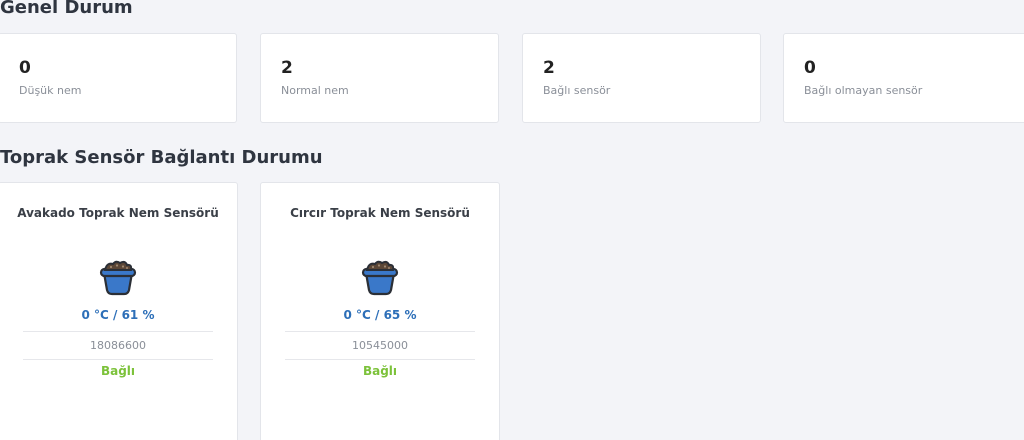 This screenshot has height=440, width=1024. Describe the element at coordinates (118, 315) in the screenshot. I see `sensor-reading: 0 °C / 61 %` at that location.